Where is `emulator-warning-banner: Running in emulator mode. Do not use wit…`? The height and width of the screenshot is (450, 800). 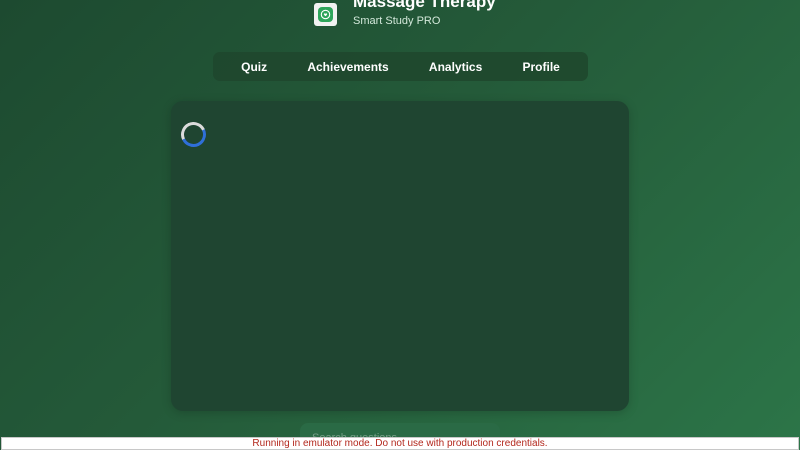 emulator-warning-banner: Running in emulator mode. Do not use wit… is located at coordinates (400, 443).